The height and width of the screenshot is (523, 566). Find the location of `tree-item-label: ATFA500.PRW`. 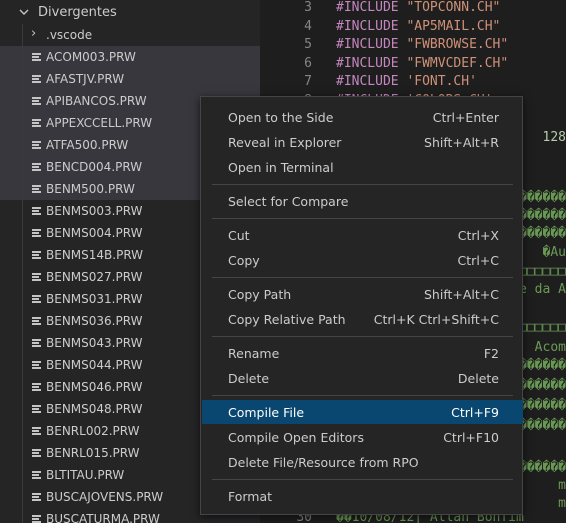

tree-item-label: ATFA500.PRW is located at coordinates (87, 145).